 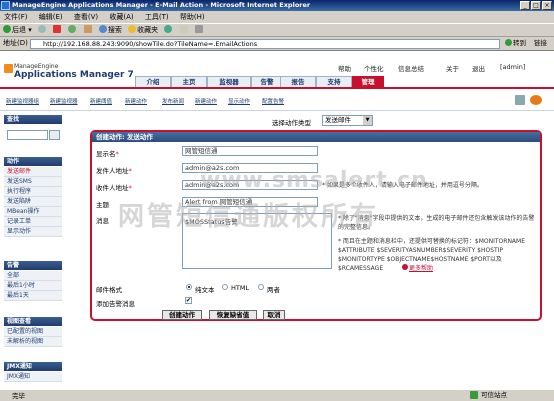 What do you see at coordinates (27, 135) in the screenshot?
I see `sidebar-search-input` at bounding box center [27, 135].